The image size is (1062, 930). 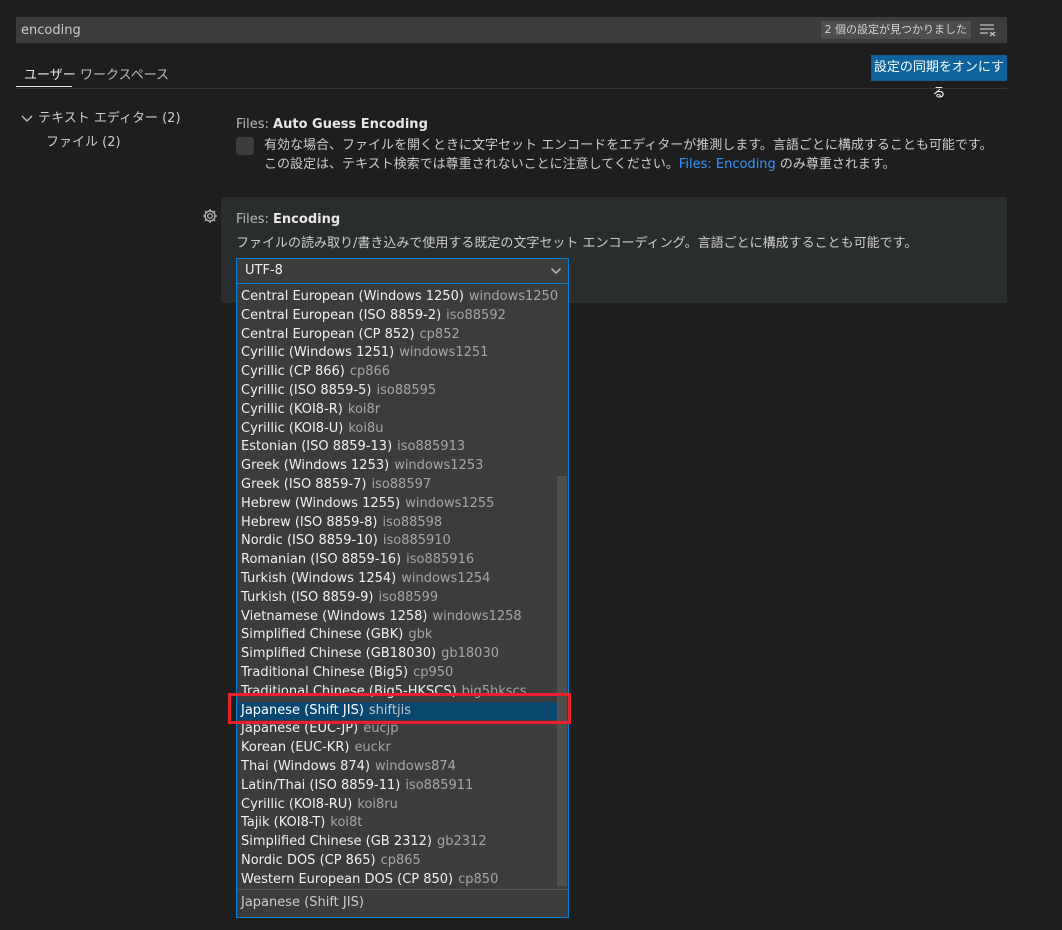 I want to click on option-alias: koi8t, so click(x=346, y=823).